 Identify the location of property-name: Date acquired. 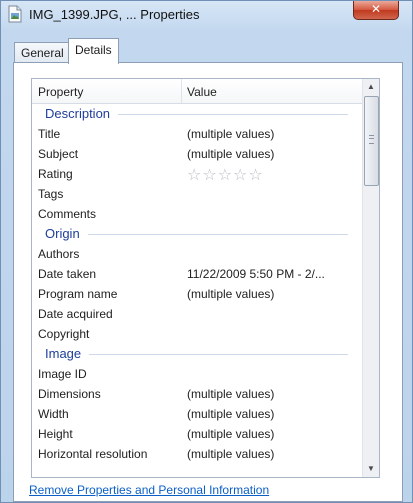
(75, 314).